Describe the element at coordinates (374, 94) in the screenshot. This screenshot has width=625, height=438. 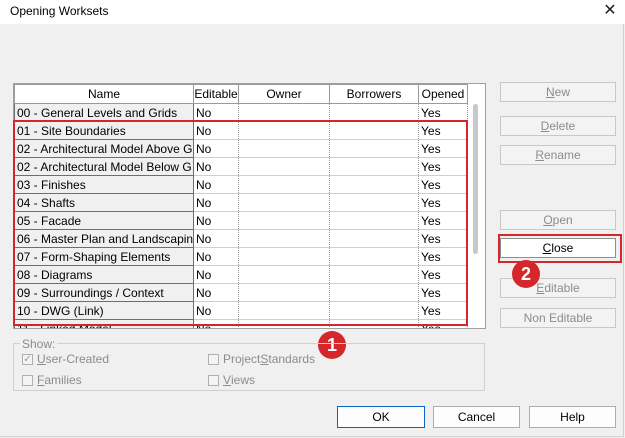
I see `col-header-borrowers: Borrowers` at that location.